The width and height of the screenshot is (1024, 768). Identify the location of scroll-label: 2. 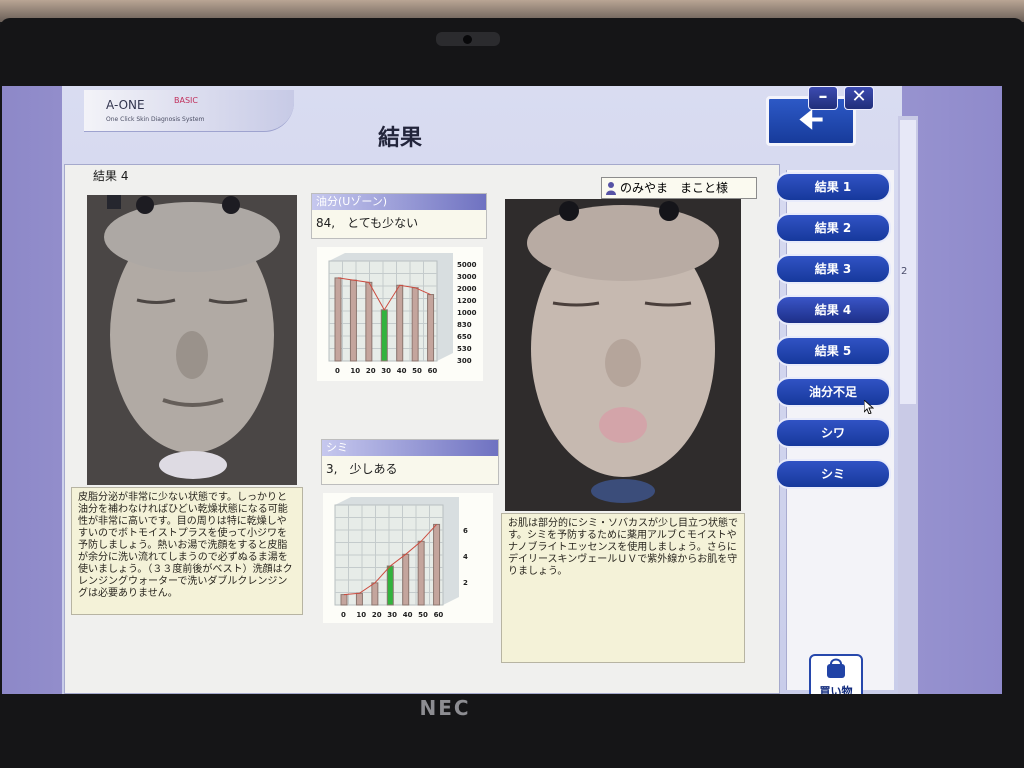
(904, 271).